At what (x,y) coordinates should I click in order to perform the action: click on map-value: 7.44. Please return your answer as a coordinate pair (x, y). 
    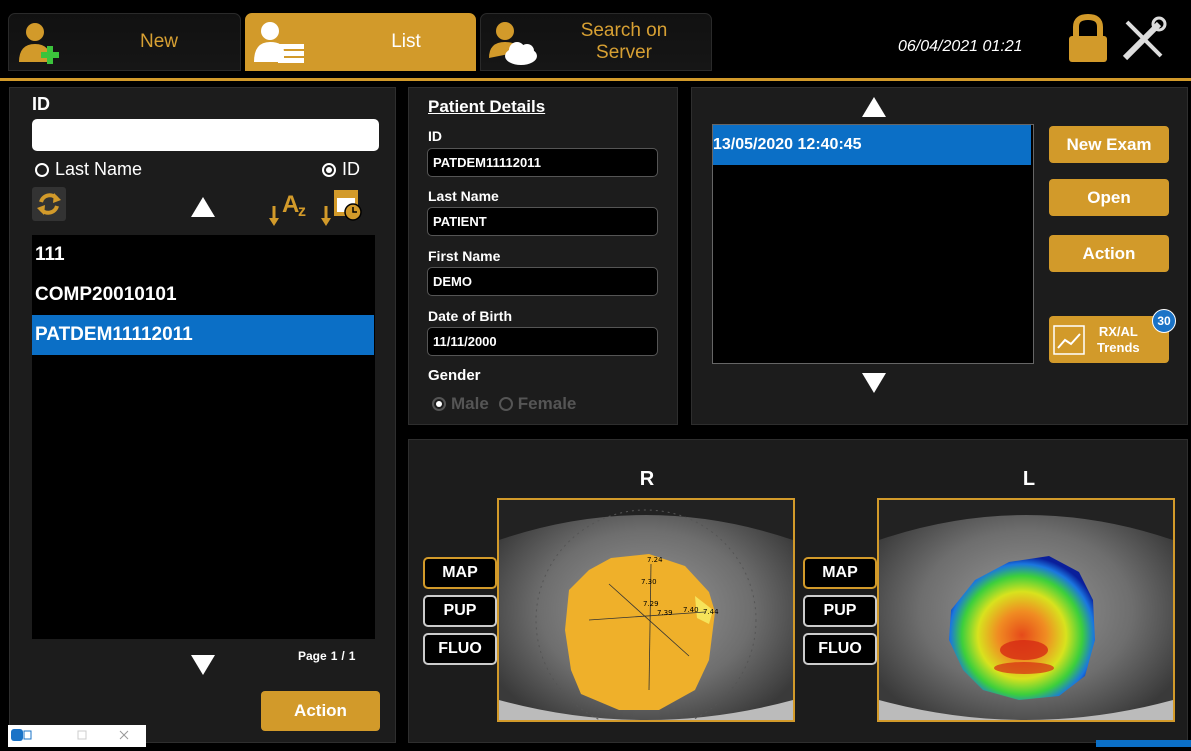
    Looking at the image, I should click on (711, 612).